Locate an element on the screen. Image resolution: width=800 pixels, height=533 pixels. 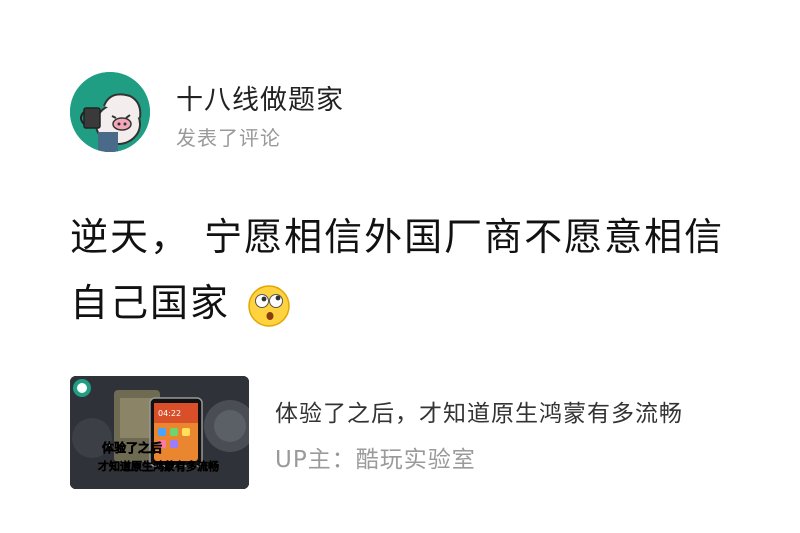
thumbnail-caption-line2: 才知道原生鸿蒙有多流畅 is located at coordinates (158, 466).